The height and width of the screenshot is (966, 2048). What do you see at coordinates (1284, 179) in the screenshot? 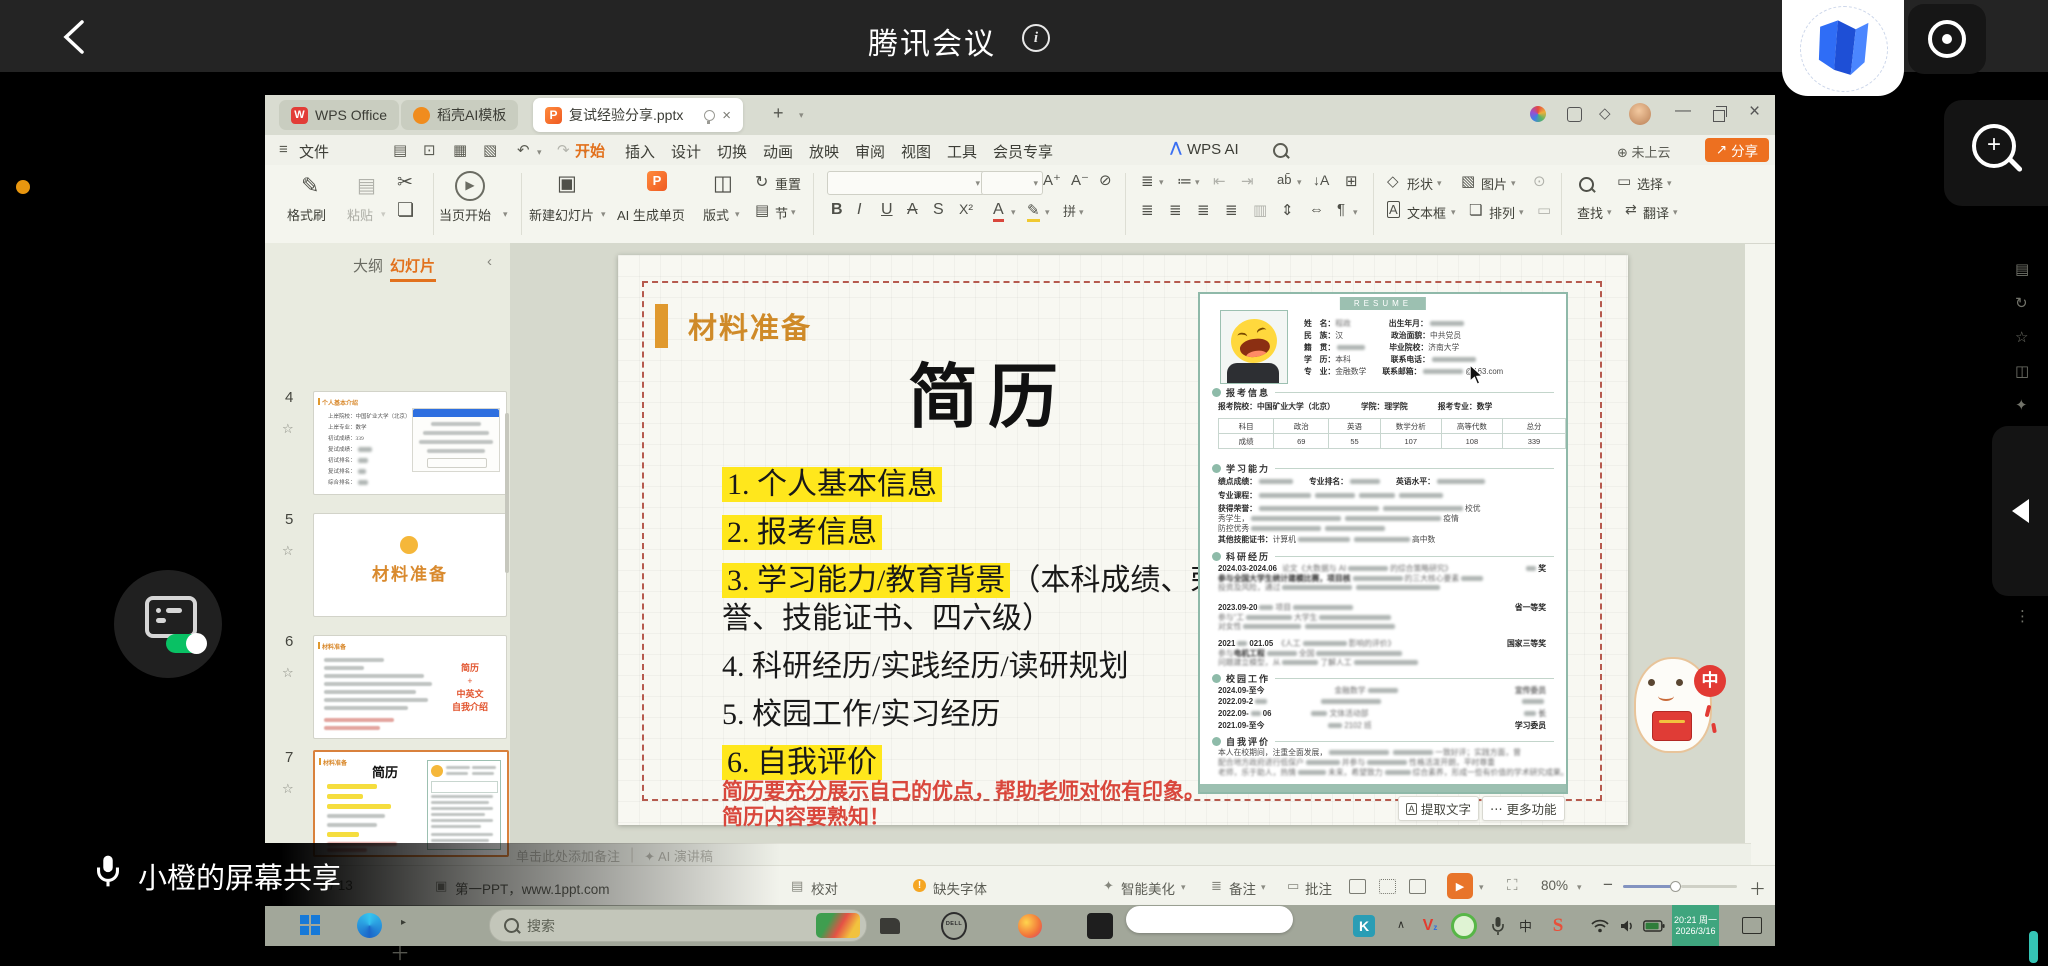
I see `text-direction-icon: ab̄` at bounding box center [1284, 179].